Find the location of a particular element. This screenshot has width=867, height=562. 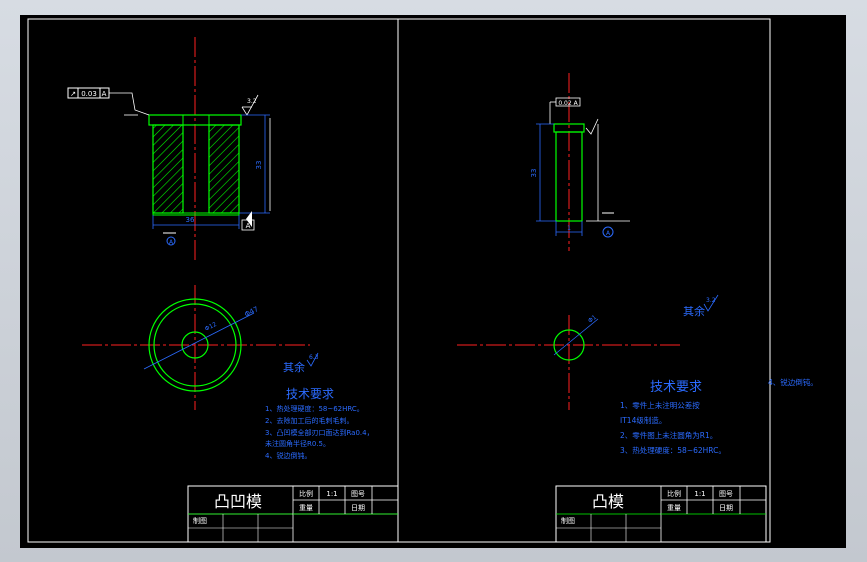

right-top-view: Φ1 is located at coordinates (576, 337).